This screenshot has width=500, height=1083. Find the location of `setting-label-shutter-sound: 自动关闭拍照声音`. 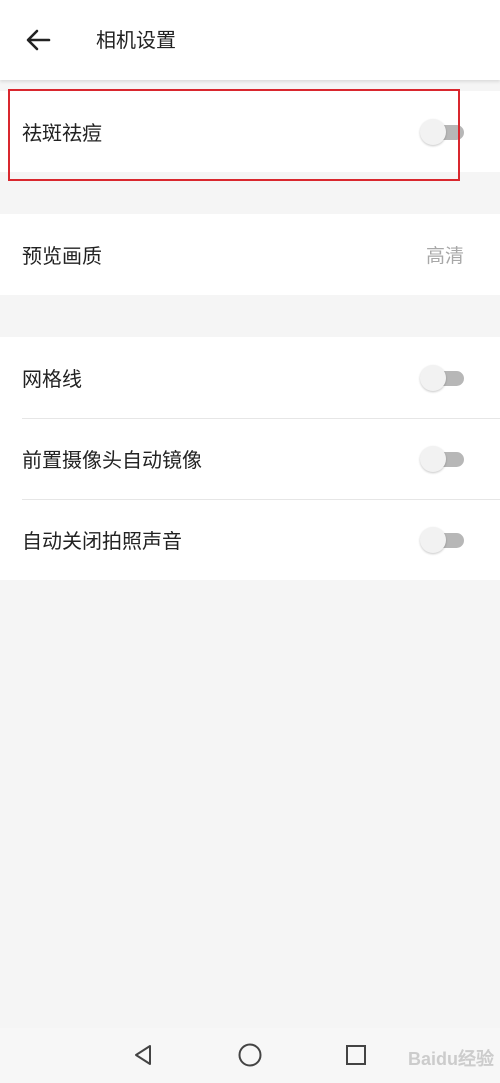

setting-label-shutter-sound: 自动关闭拍照声音 is located at coordinates (102, 541).